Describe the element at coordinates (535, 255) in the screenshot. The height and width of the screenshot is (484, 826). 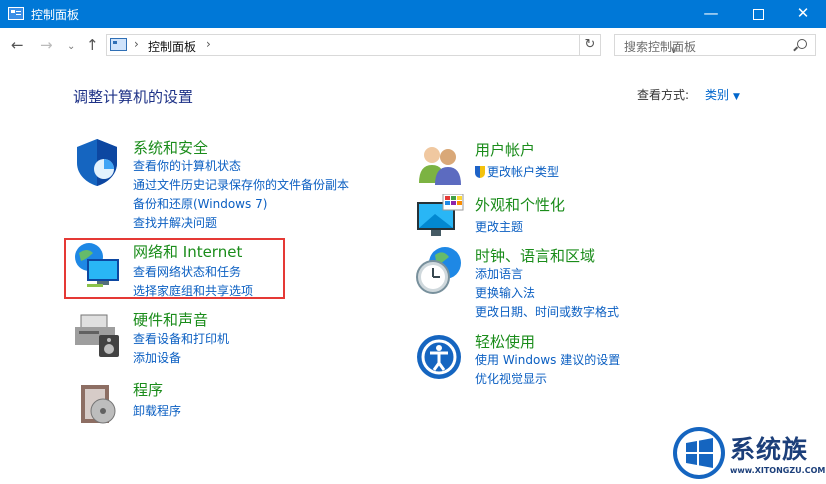
I see `category-heading: 时钟、语言和区域` at that location.